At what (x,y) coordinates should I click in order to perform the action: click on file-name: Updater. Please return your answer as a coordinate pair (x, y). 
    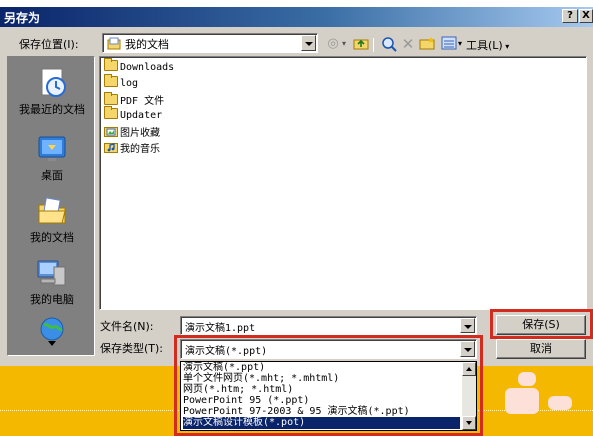
    Looking at the image, I should click on (141, 115).